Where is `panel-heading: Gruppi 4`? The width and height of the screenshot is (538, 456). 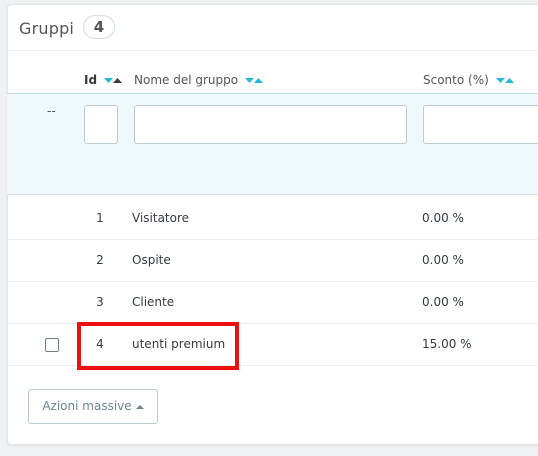 panel-heading: Gruppi 4 is located at coordinates (273, 28).